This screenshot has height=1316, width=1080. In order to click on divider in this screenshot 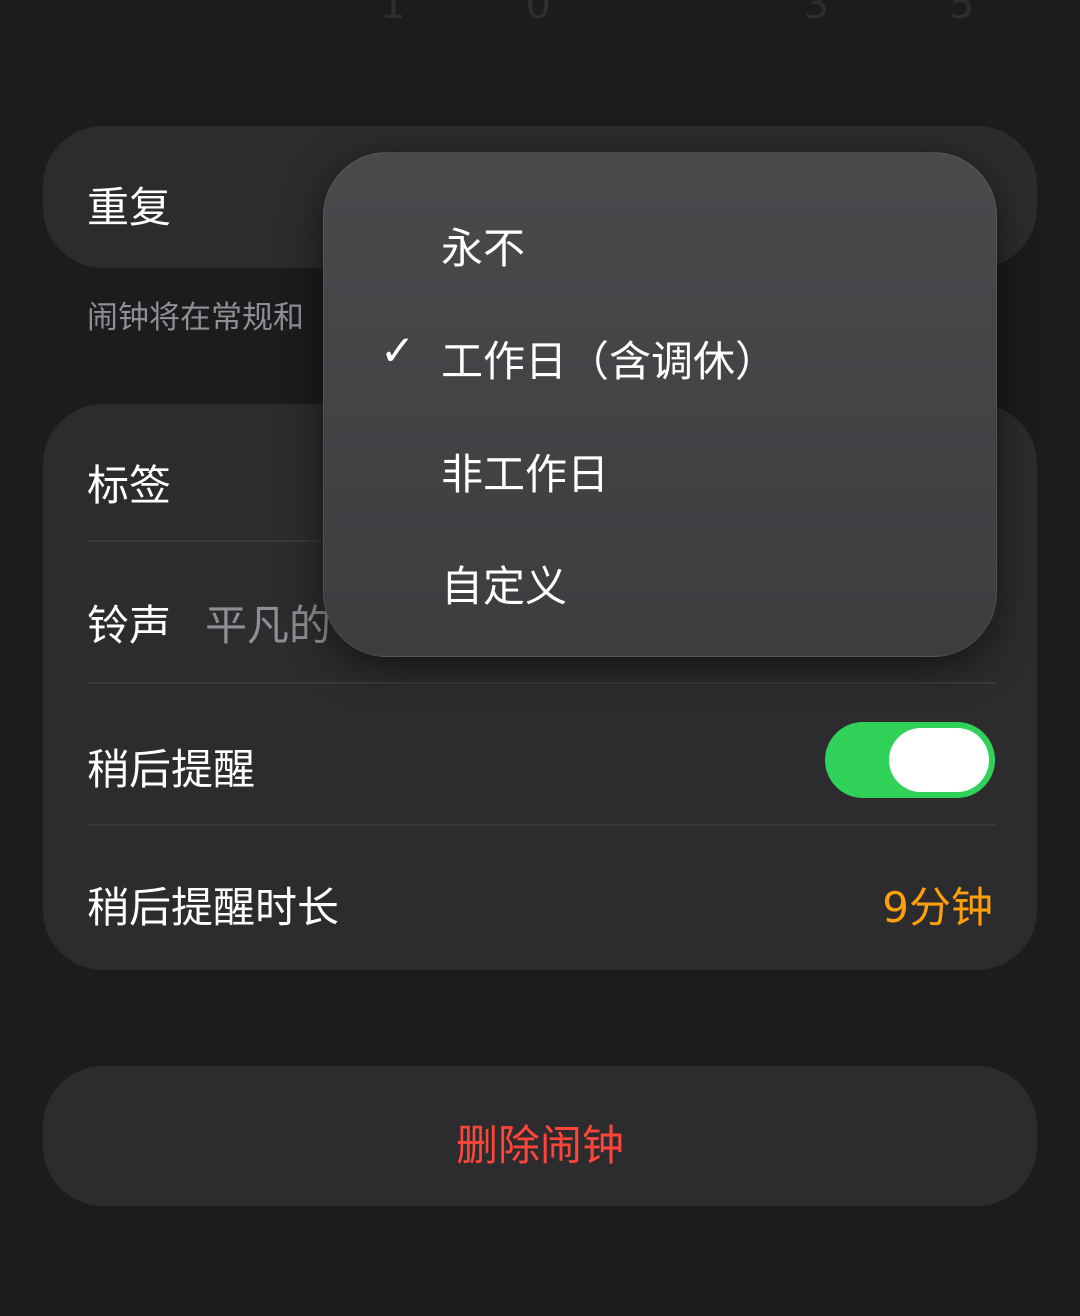, I will do `click(541, 683)`.